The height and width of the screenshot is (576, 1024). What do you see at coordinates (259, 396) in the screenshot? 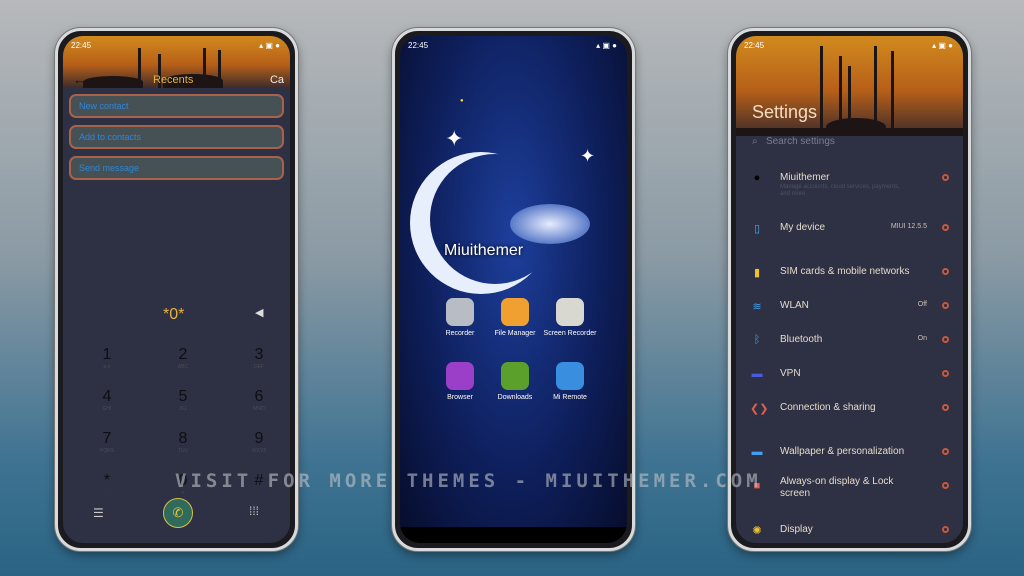
I see `key-digit: 6` at bounding box center [259, 396].